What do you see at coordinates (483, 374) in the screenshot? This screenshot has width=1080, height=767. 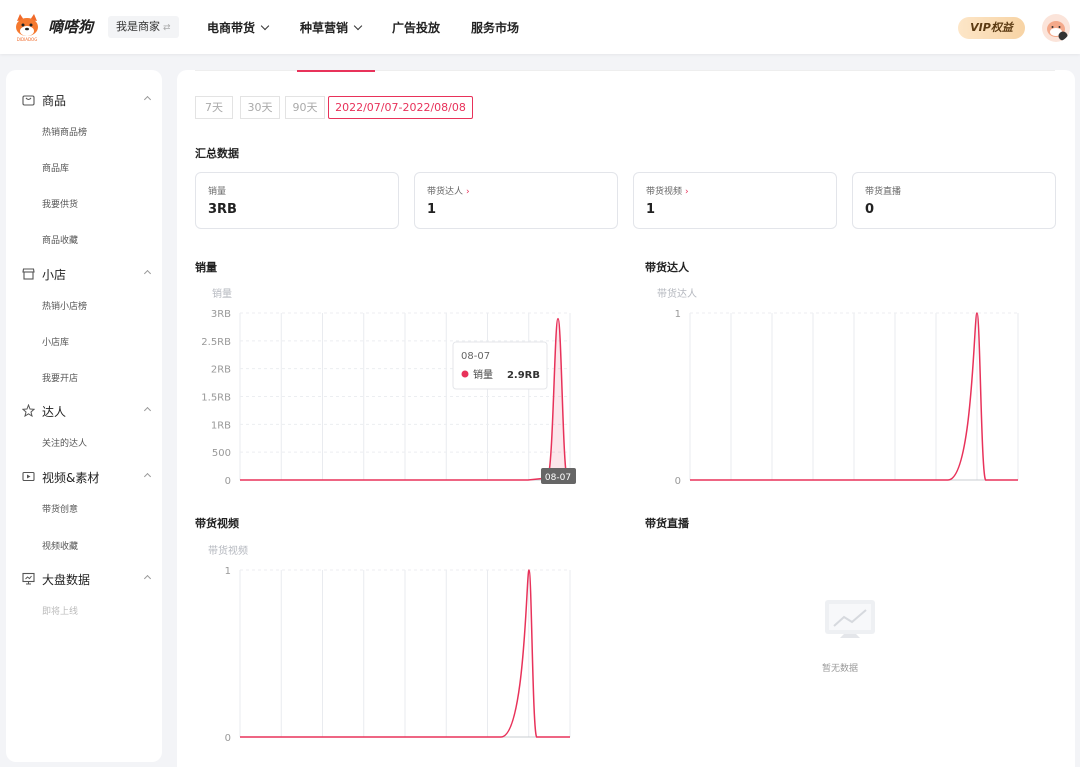 I see `tooltip-series-name: 销量` at bounding box center [483, 374].